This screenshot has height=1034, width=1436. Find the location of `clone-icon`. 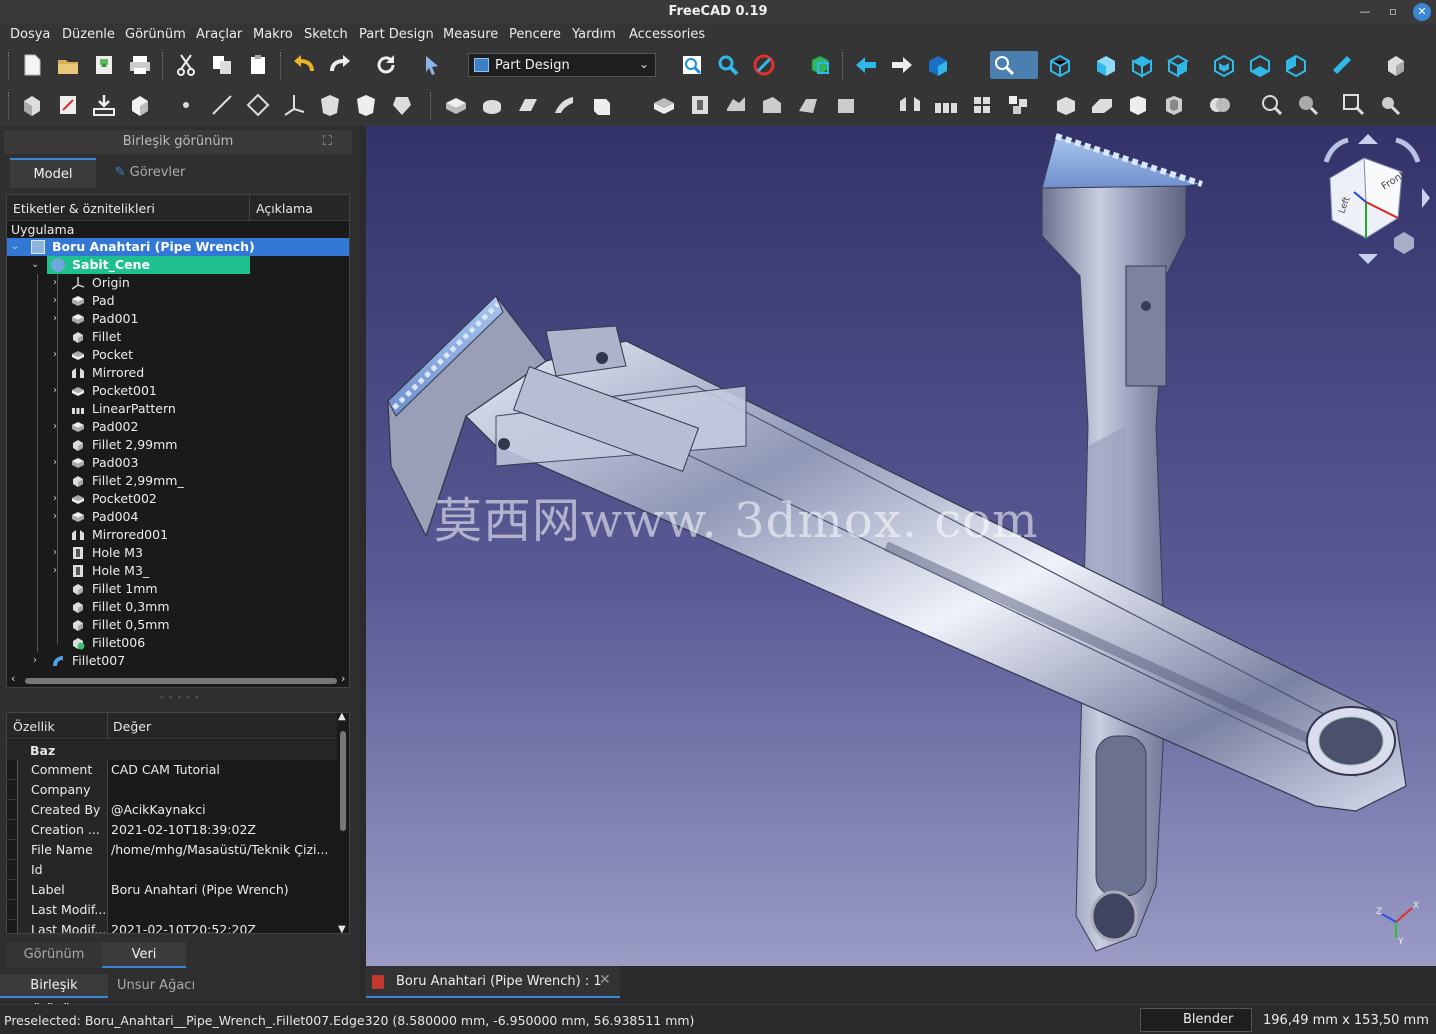

clone-icon is located at coordinates (140, 105).